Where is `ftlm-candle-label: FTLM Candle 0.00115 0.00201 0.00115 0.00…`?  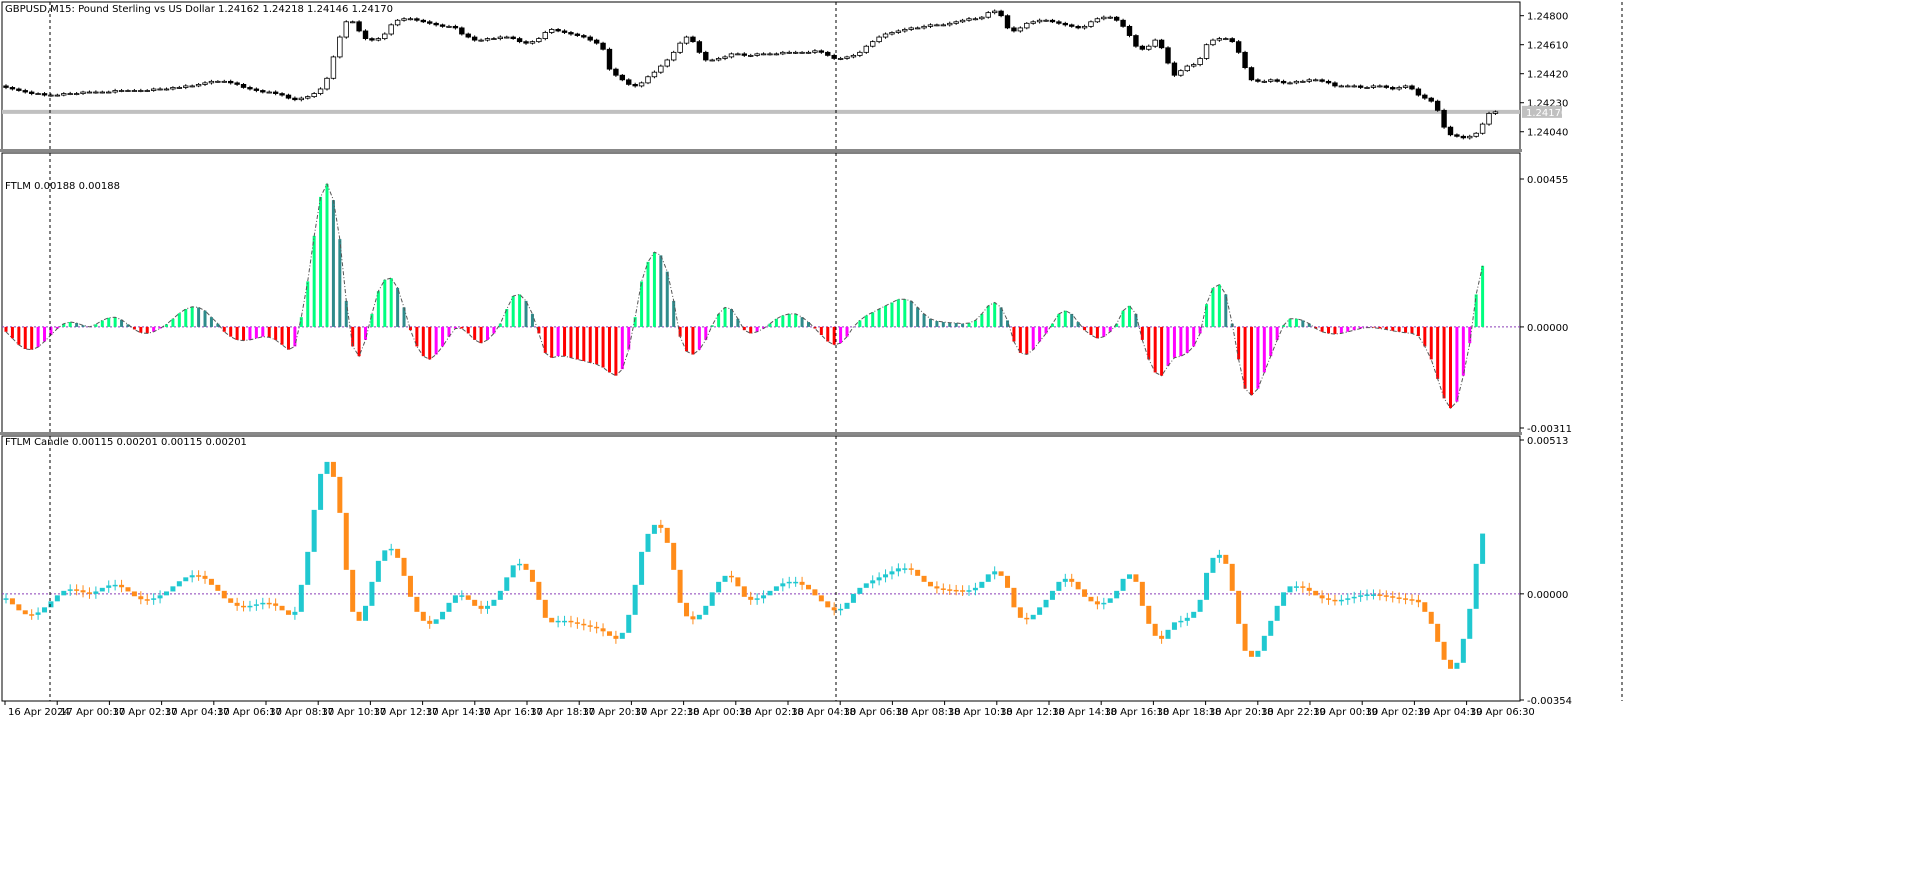 ftlm-candle-label: FTLM Candle 0.00115 0.00201 0.00115 0.00… is located at coordinates (126, 442).